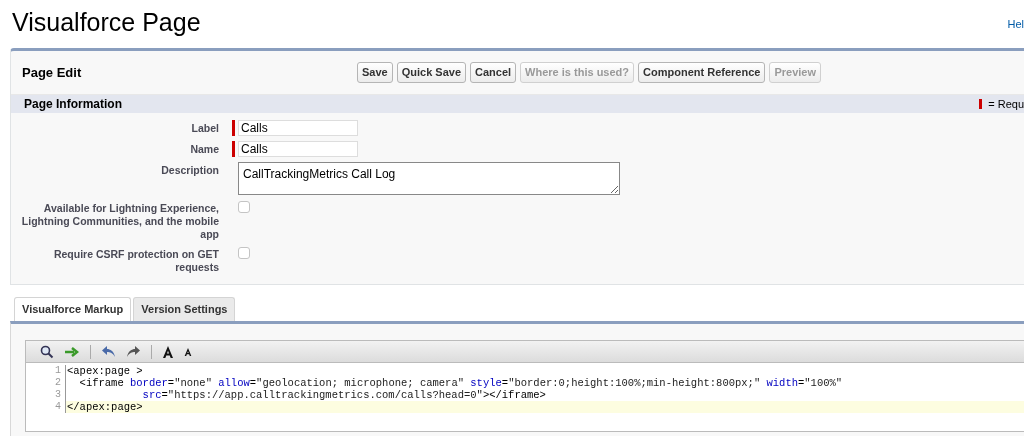 The image size is (1024, 436). I want to click on arrow-right-icon, so click(72, 351).